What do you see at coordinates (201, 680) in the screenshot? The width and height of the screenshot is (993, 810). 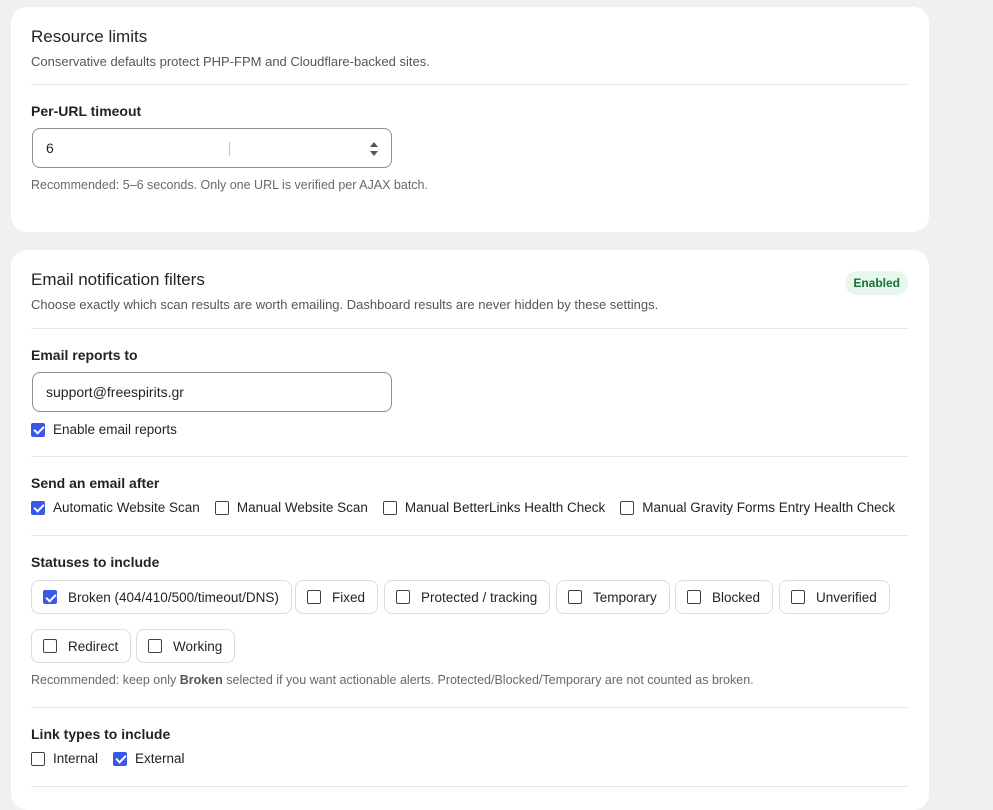 I see `statuses-help-bold: Broken` at bounding box center [201, 680].